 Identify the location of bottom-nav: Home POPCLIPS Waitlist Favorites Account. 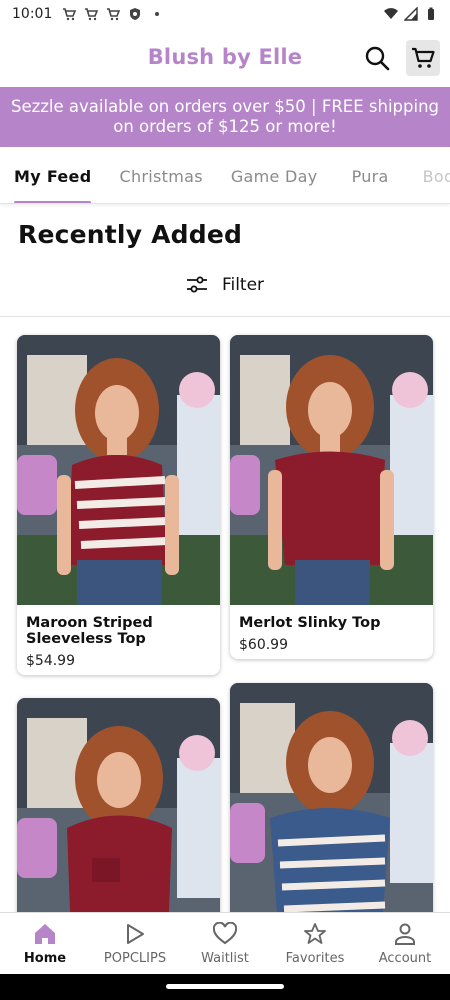
(225, 943).